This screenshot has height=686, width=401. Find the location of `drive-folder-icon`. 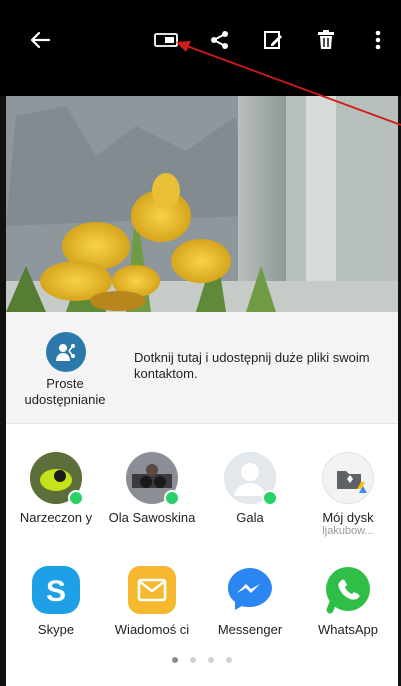

drive-folder-icon is located at coordinates (348, 478).